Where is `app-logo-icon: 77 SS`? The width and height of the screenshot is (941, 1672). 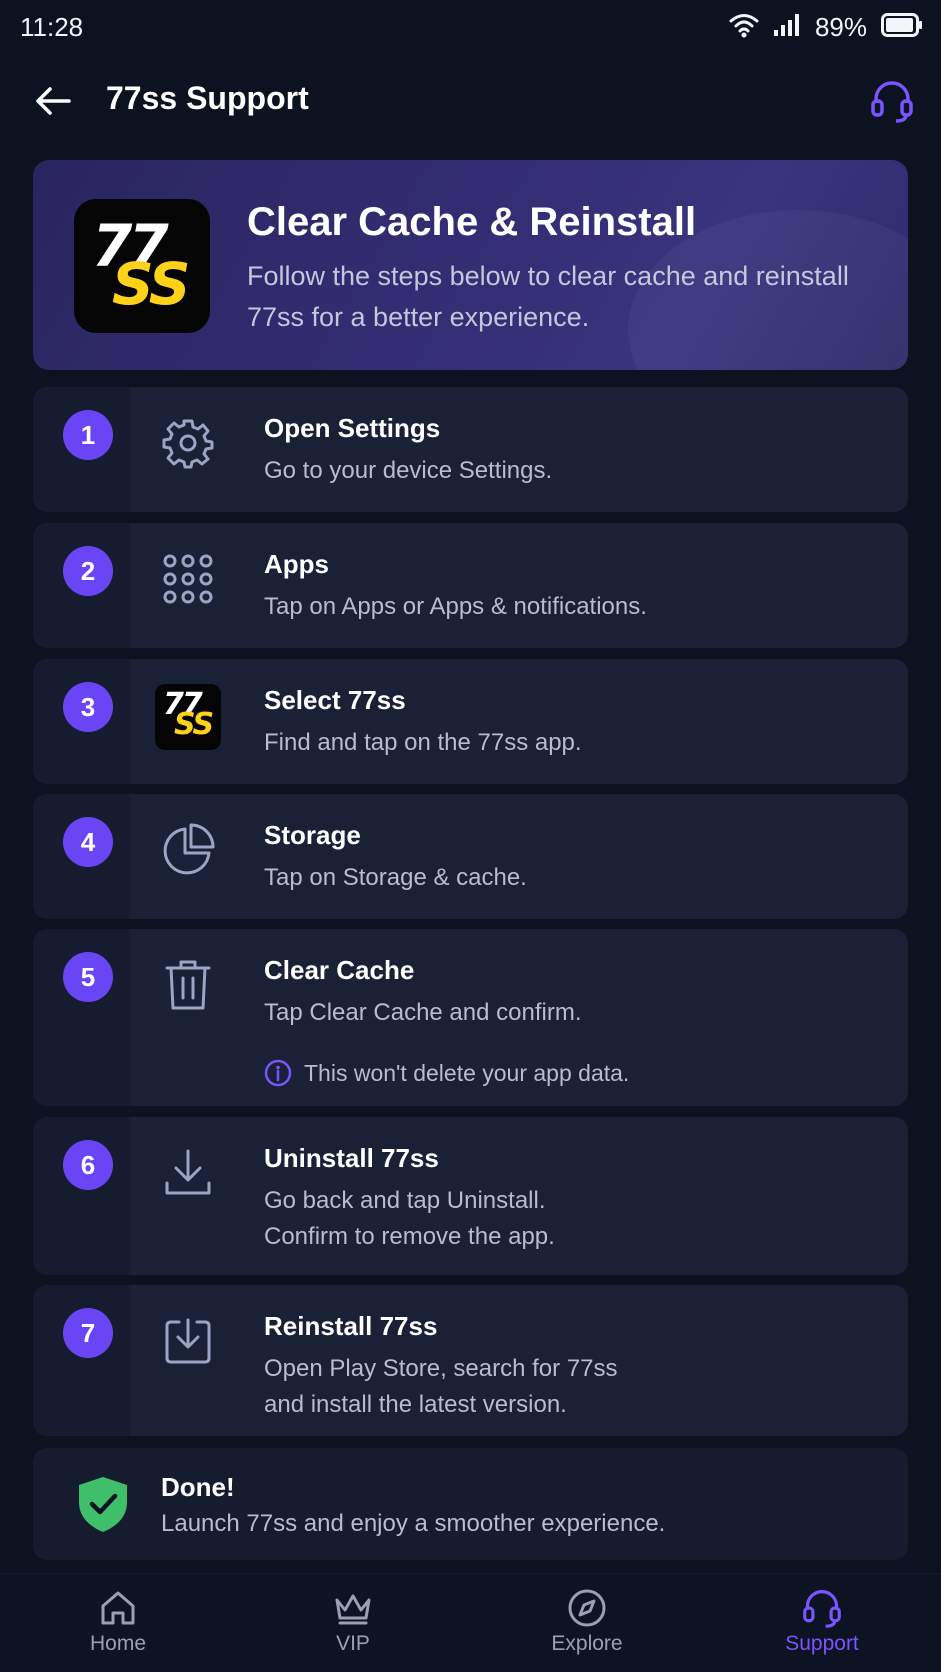
app-logo-icon: 77 SS is located at coordinates (188, 717).